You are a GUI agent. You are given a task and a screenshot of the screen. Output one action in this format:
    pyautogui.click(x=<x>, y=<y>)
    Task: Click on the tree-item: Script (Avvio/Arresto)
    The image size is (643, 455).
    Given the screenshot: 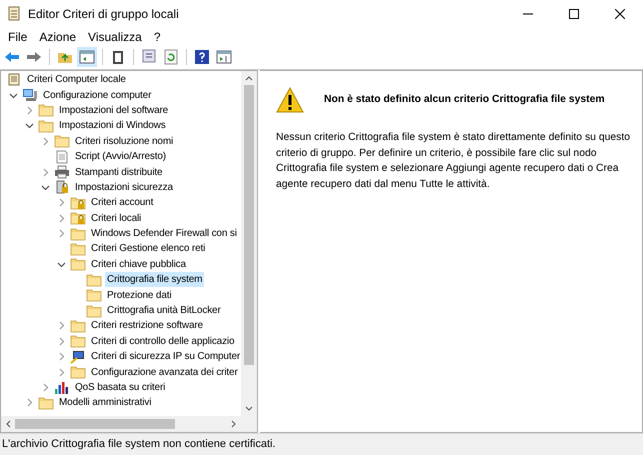 What is the action you would take?
    pyautogui.click(x=120, y=156)
    